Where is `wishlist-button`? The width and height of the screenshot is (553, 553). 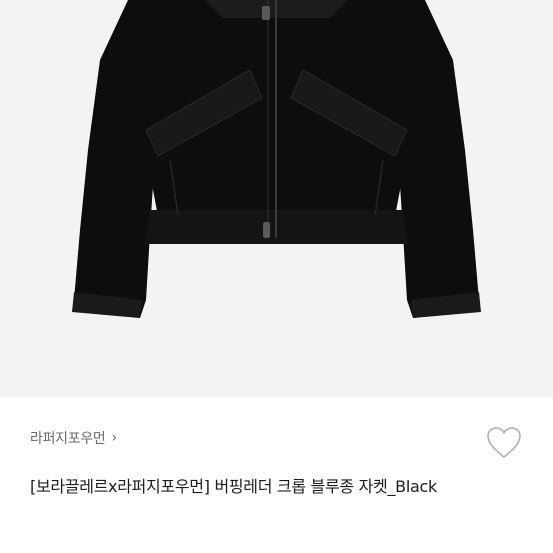
wishlist-button is located at coordinates (504, 443).